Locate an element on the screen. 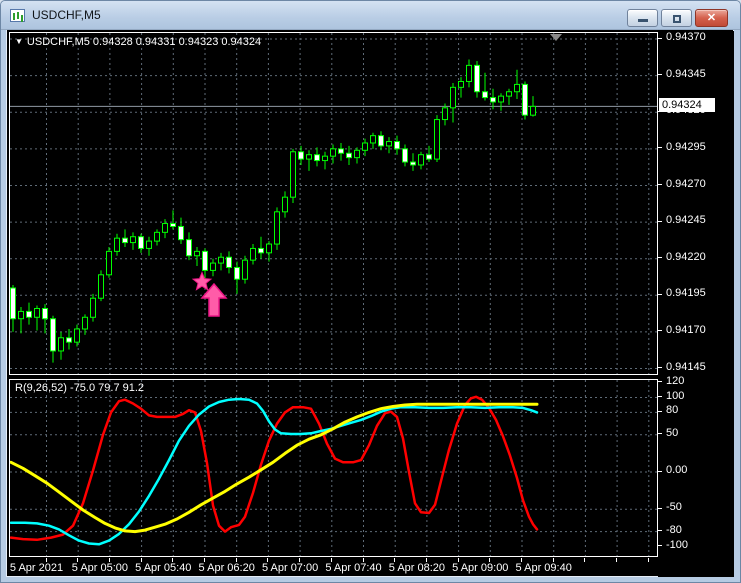  restore-icon is located at coordinates (677, 19).